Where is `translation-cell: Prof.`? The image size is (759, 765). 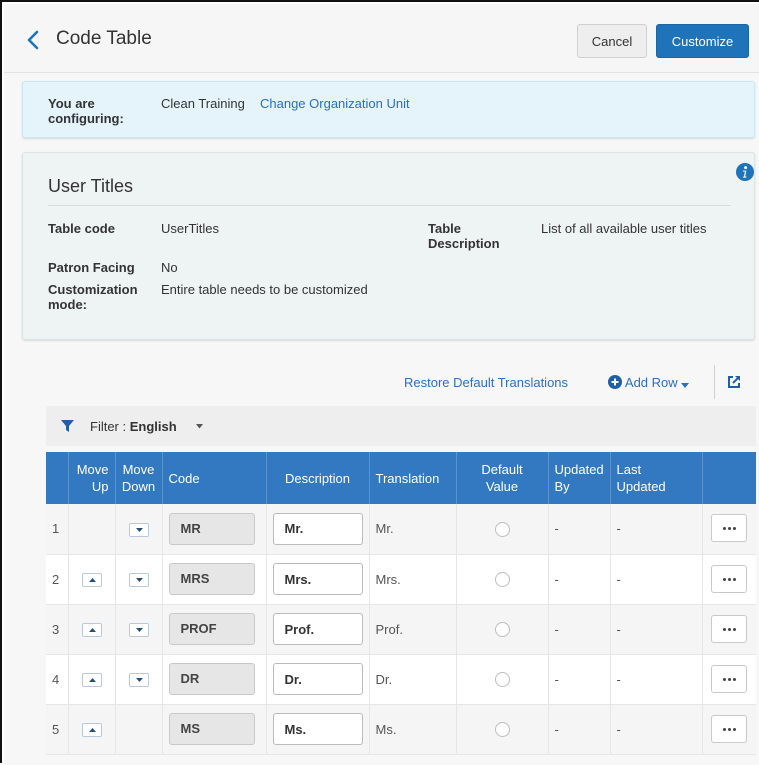
translation-cell: Prof. is located at coordinates (413, 629).